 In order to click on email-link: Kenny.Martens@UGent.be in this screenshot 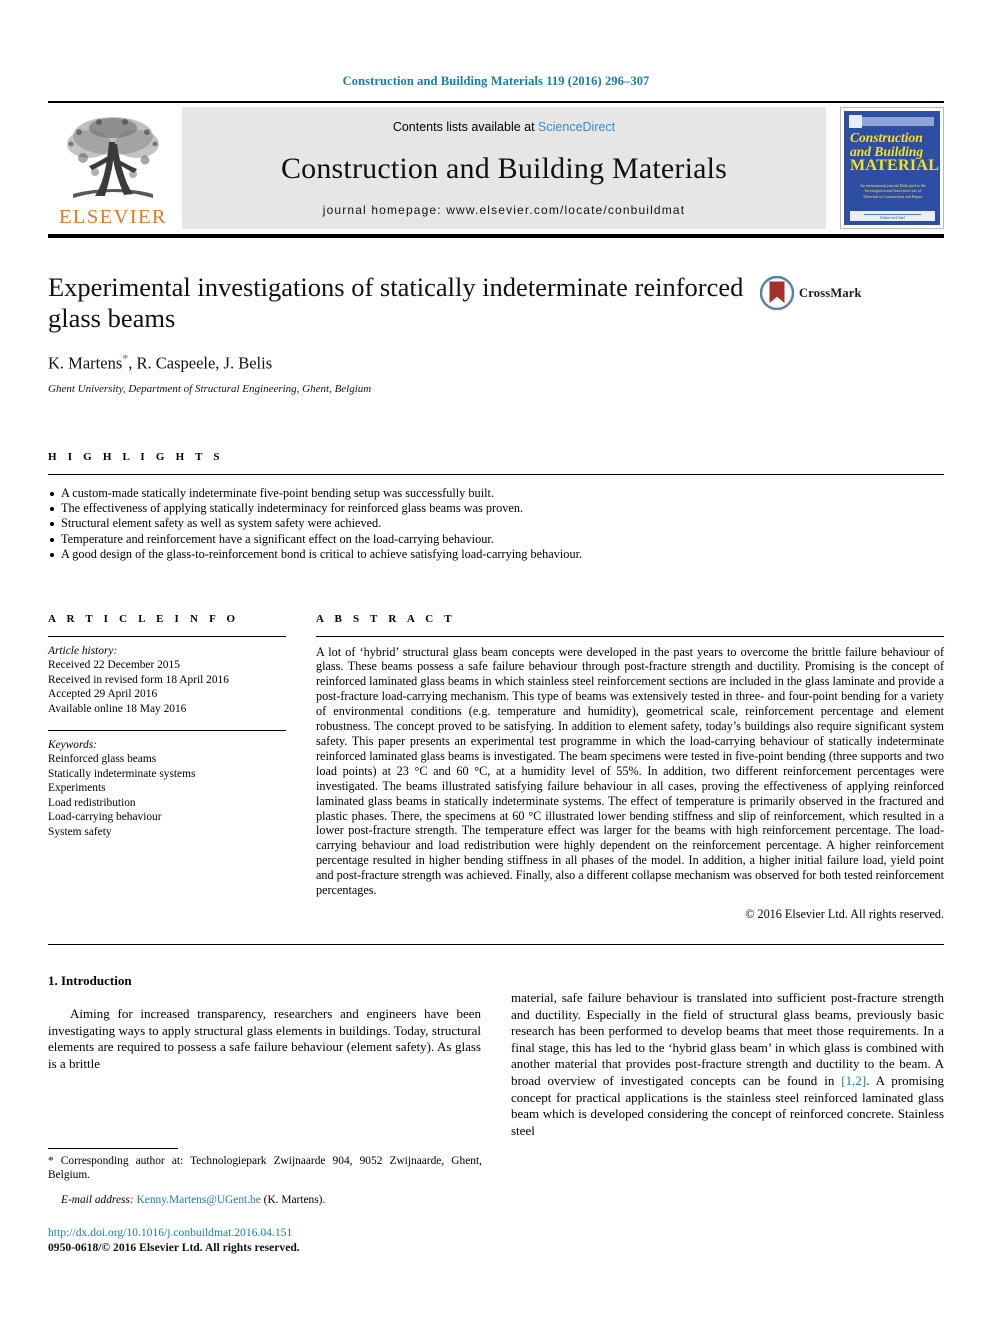, I will do `click(199, 1200)`.